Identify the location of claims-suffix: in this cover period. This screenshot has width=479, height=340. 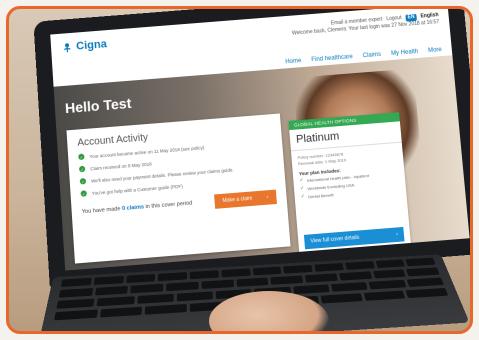
(169, 205).